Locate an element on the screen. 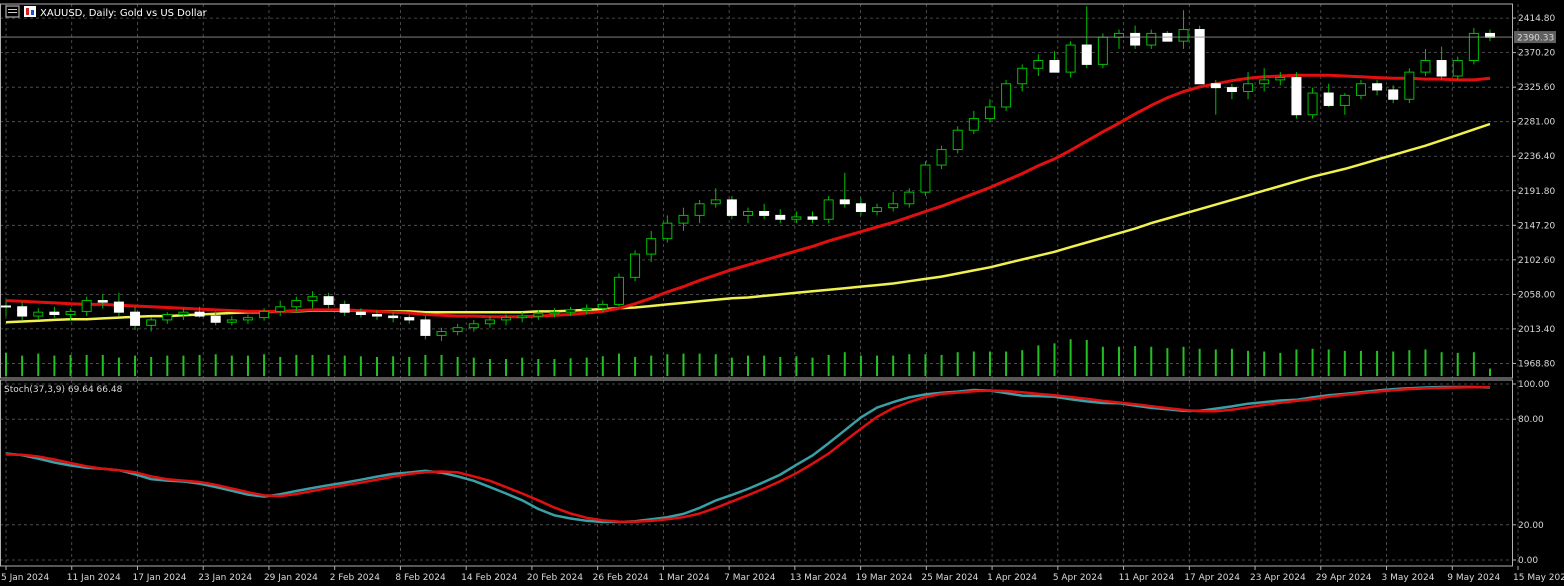 The height and width of the screenshot is (586, 1564). price-tick-label: 2281.00 is located at coordinates (1536, 123).